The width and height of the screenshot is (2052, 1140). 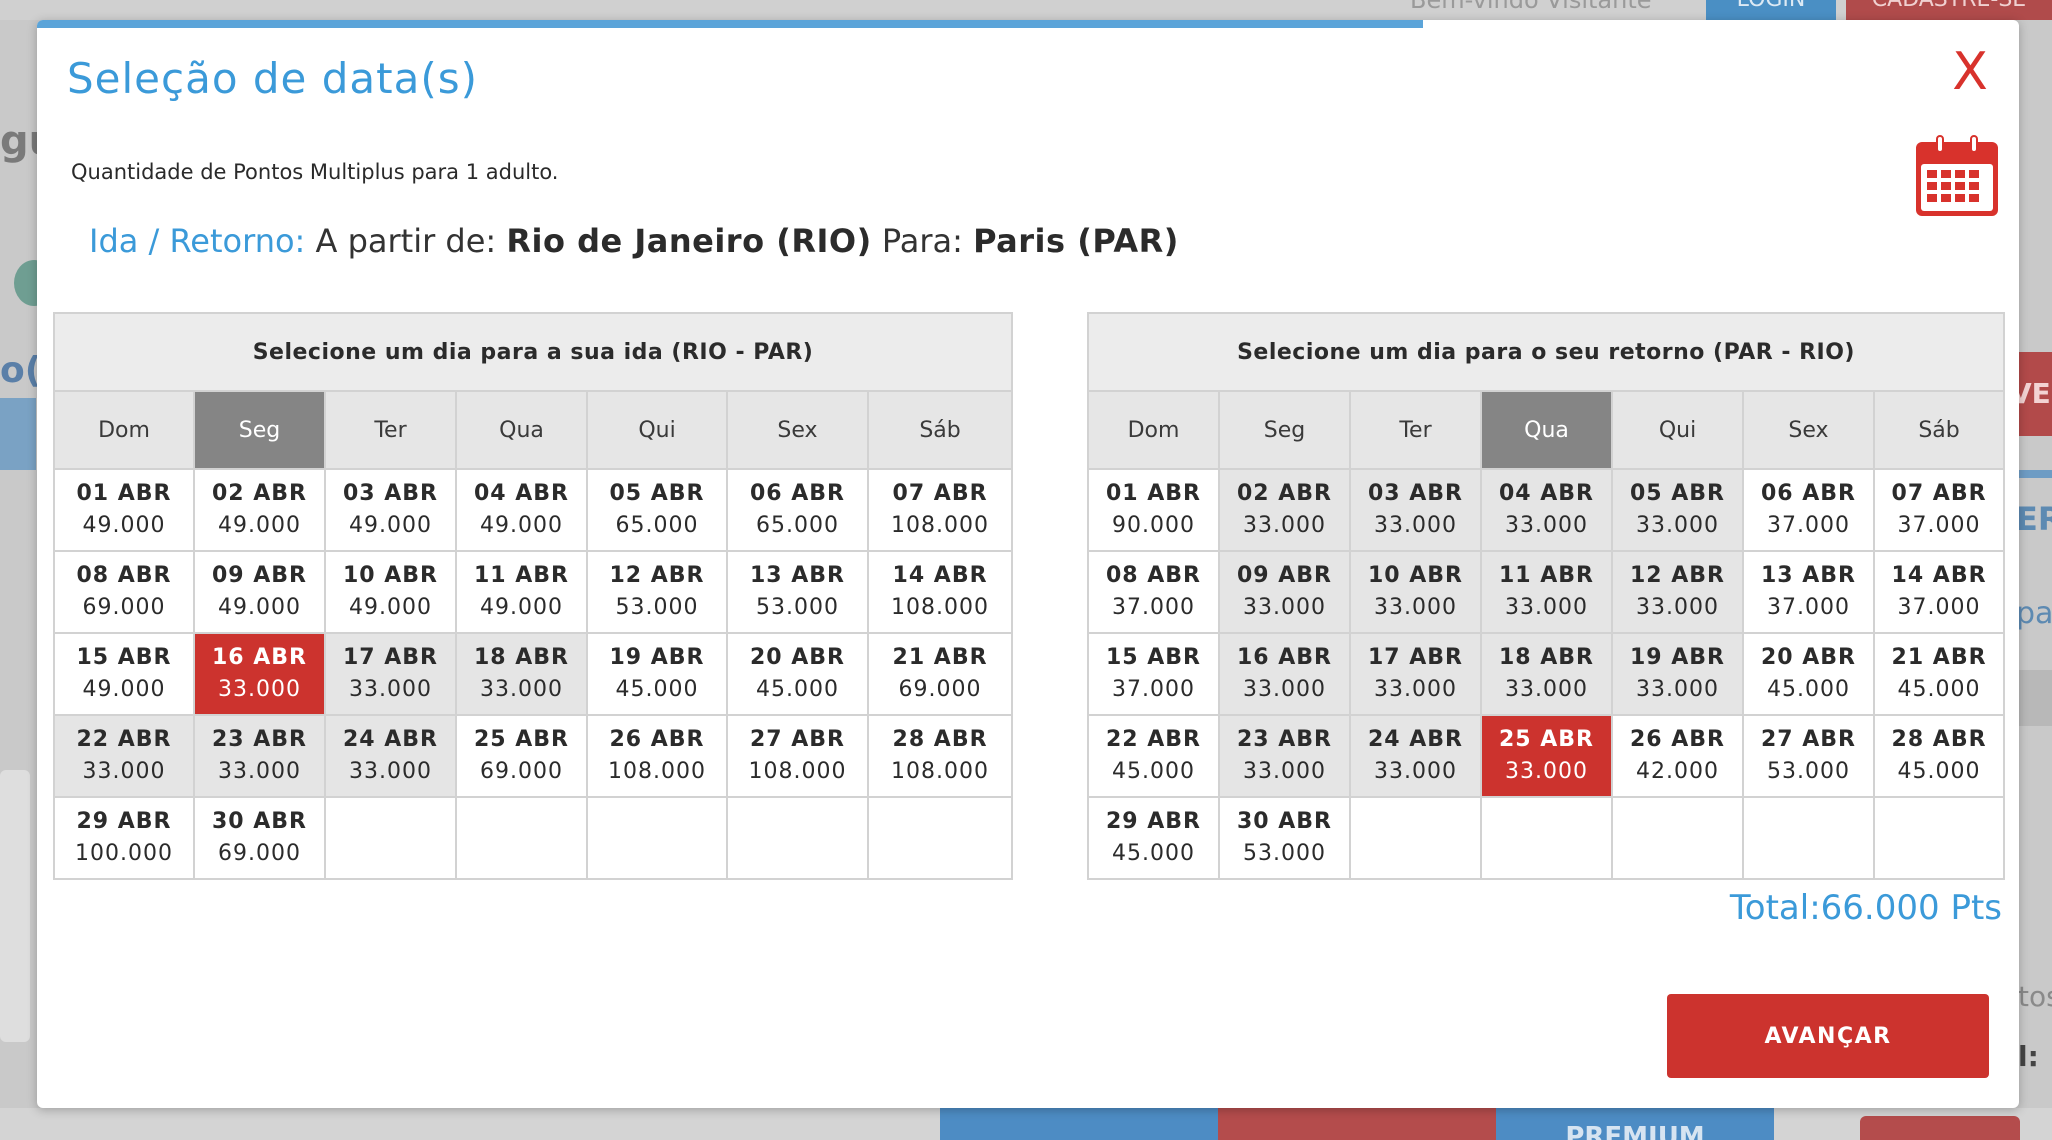 What do you see at coordinates (657, 430) in the screenshot?
I see `weekday-header: Qui` at bounding box center [657, 430].